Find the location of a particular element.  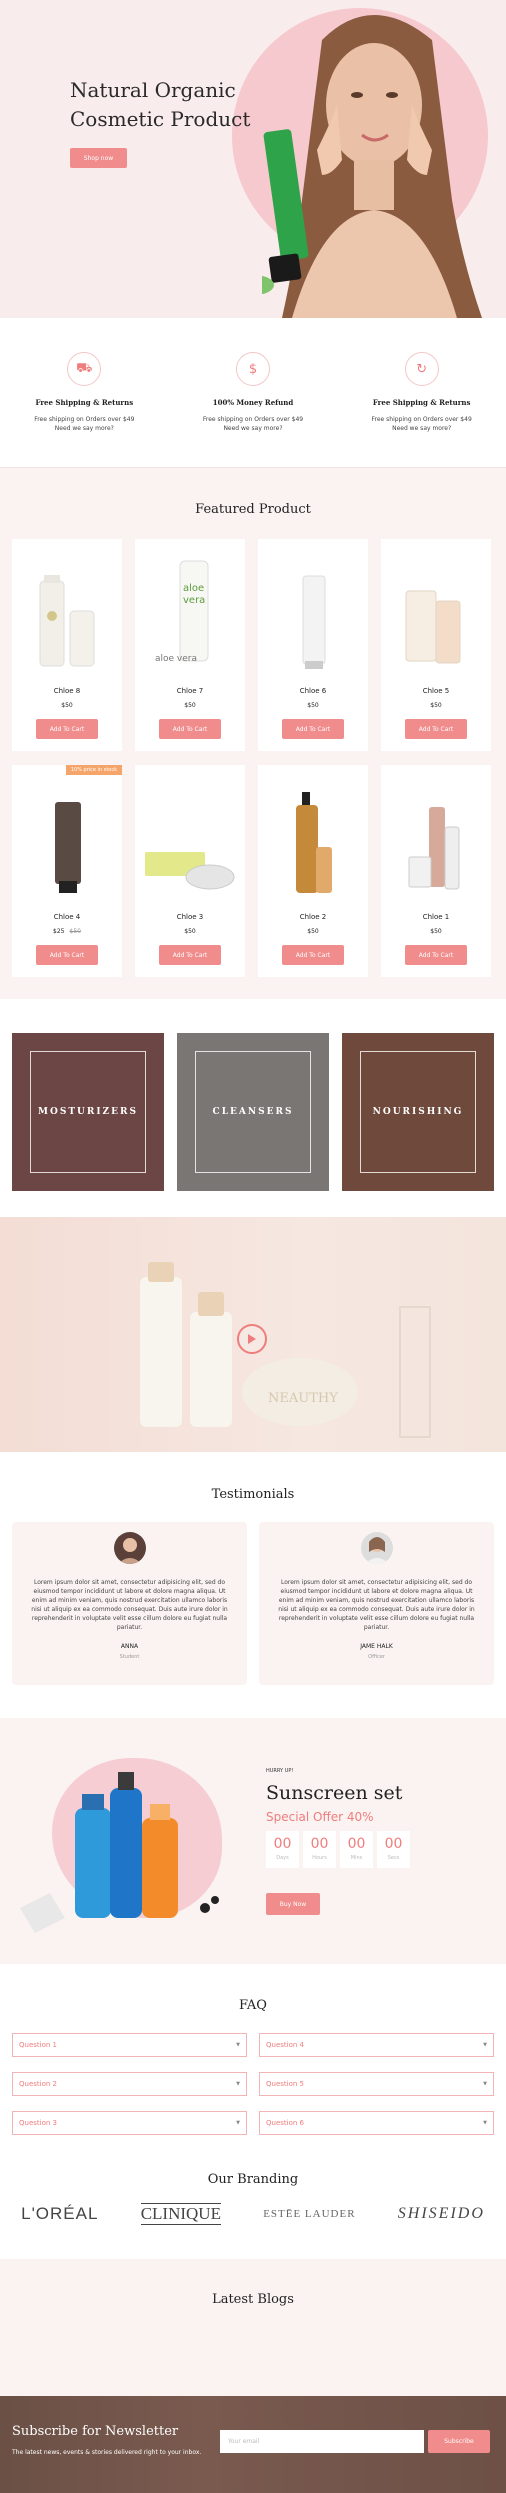

product-card: Chloe 8 $50 Add To Cart is located at coordinates (67, 645).